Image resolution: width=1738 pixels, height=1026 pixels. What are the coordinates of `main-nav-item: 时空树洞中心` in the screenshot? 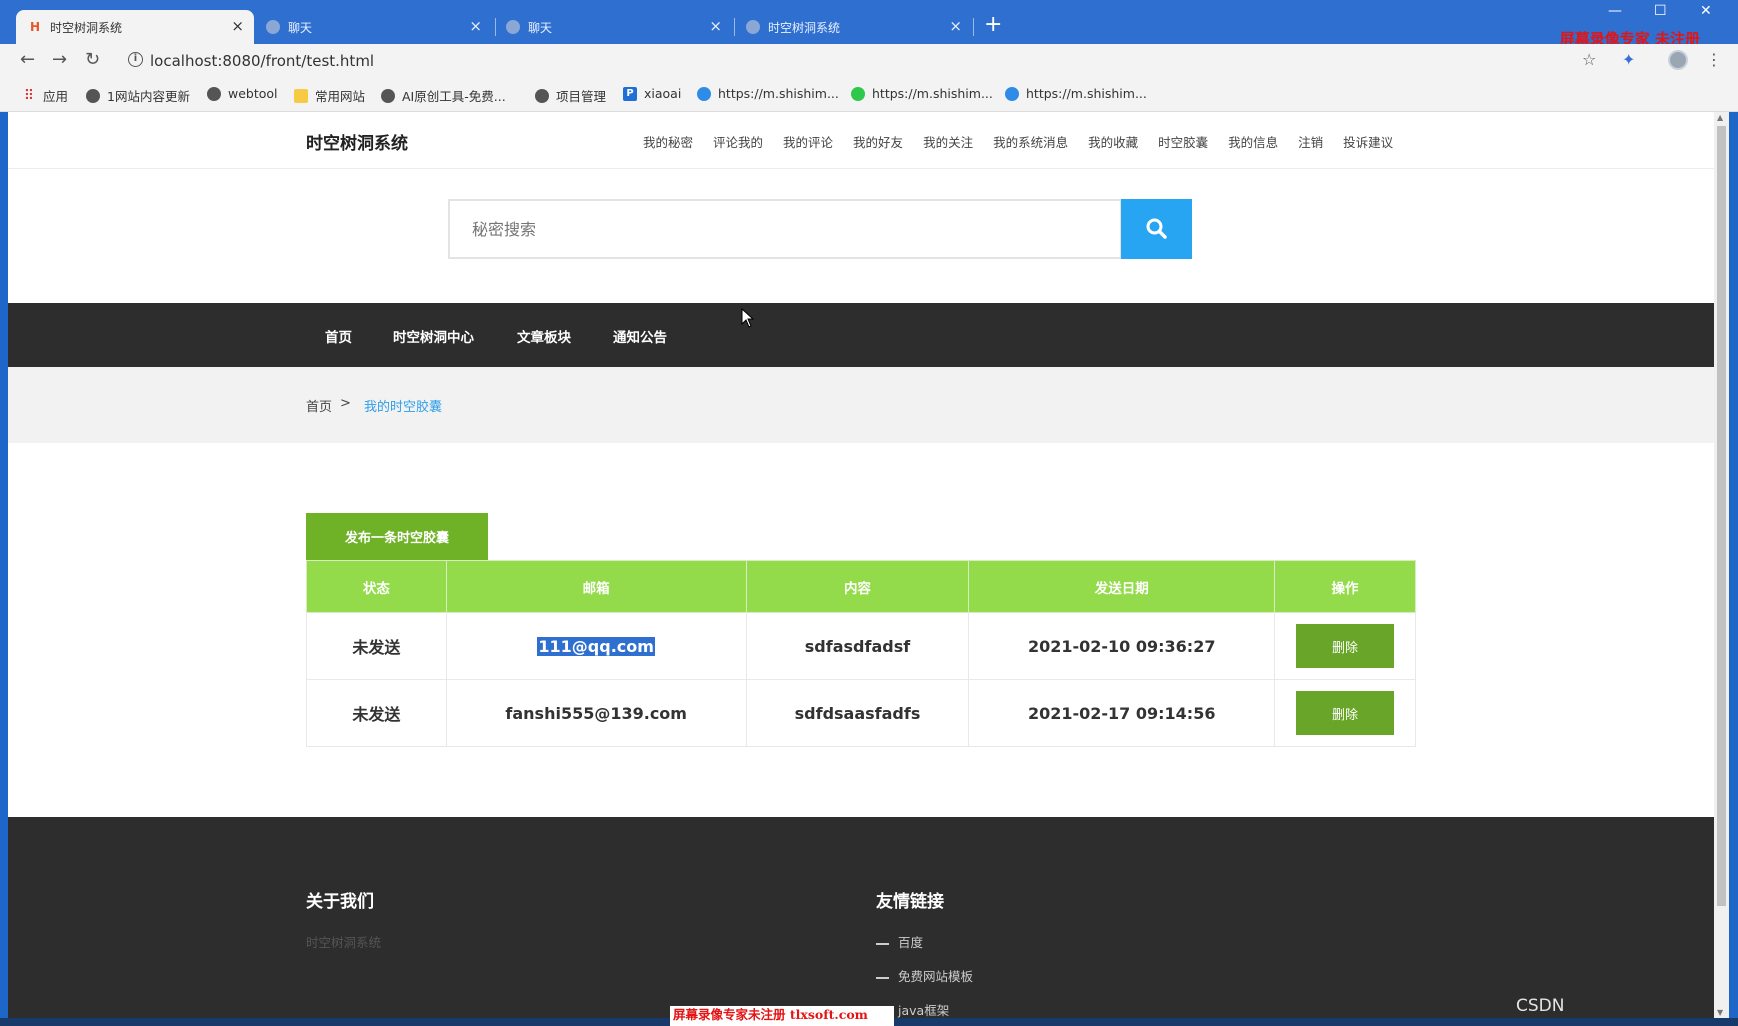 It's located at (433, 336).